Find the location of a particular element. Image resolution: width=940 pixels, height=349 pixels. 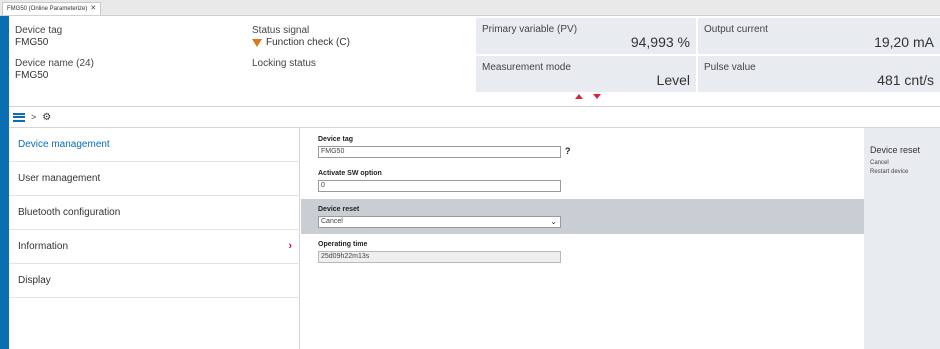

activate-sw-input: 0 is located at coordinates (439, 186).